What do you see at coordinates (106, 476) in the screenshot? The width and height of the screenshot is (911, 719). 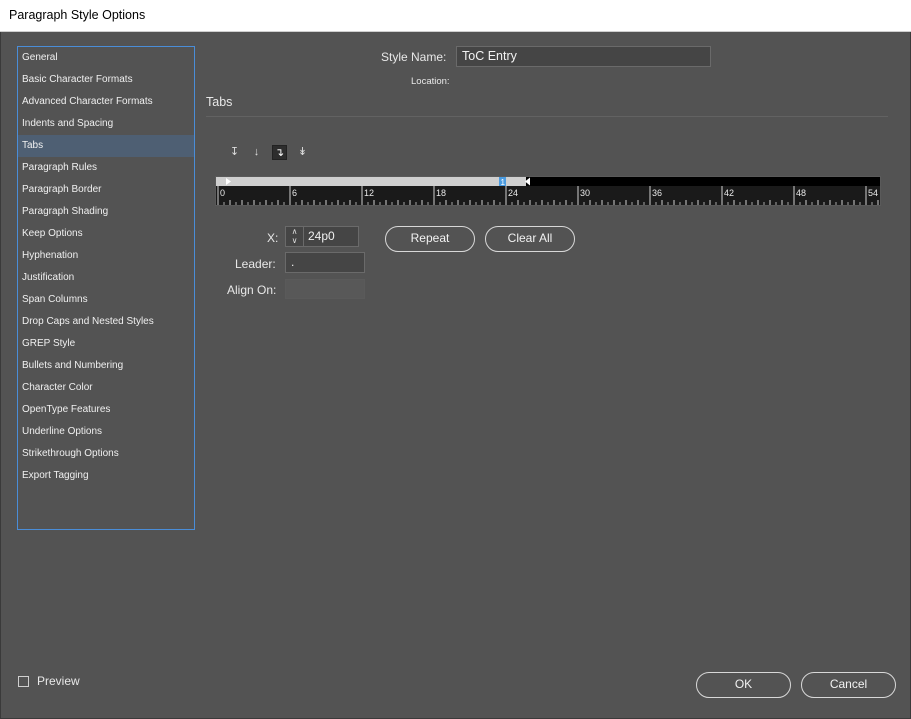 I see `sidebar-item-export-tagging: Export Tagging` at bounding box center [106, 476].